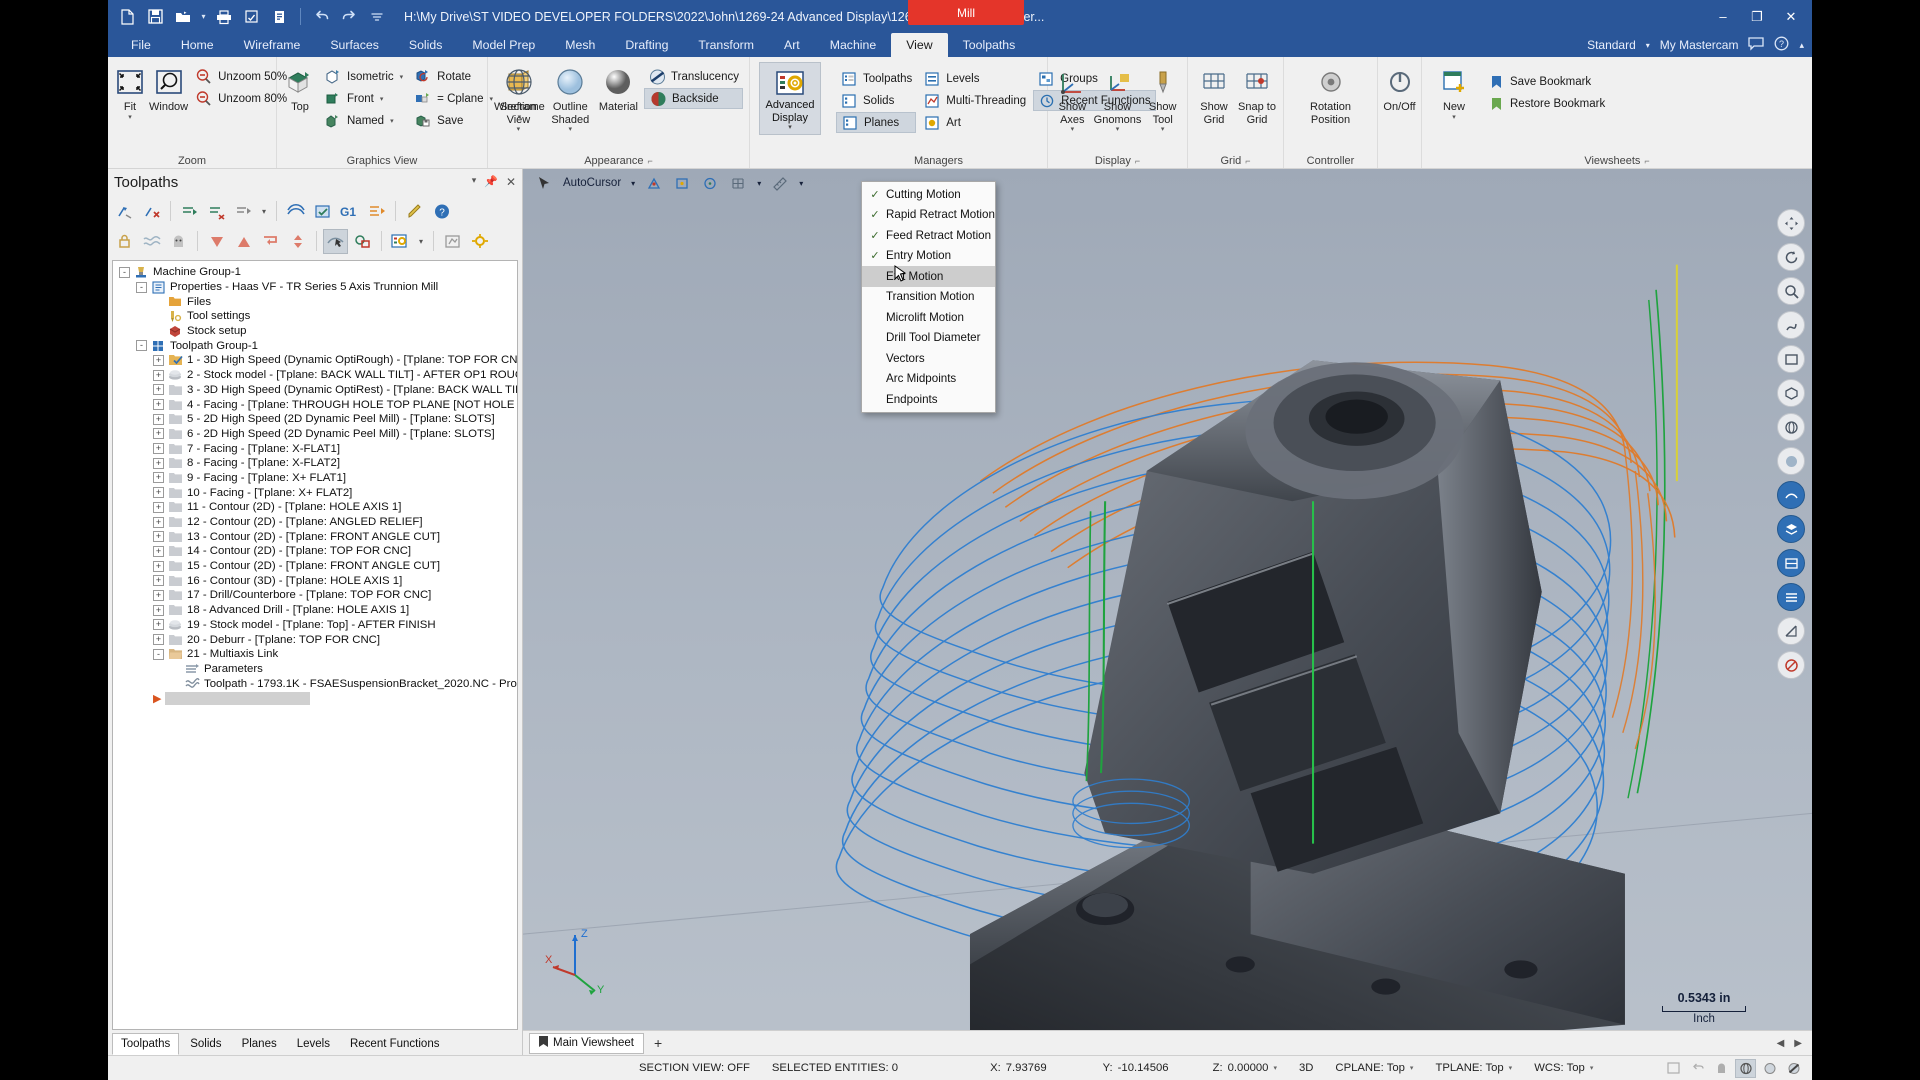 The height and width of the screenshot is (1080, 1920). I want to click on tab-file: File, so click(141, 45).